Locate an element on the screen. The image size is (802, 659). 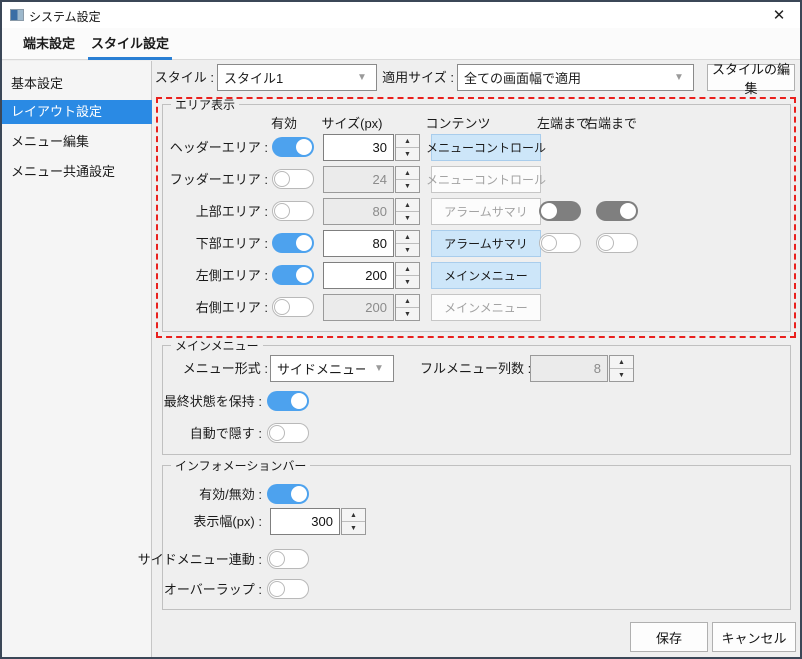
header-area-toggle is located at coordinates (293, 147).